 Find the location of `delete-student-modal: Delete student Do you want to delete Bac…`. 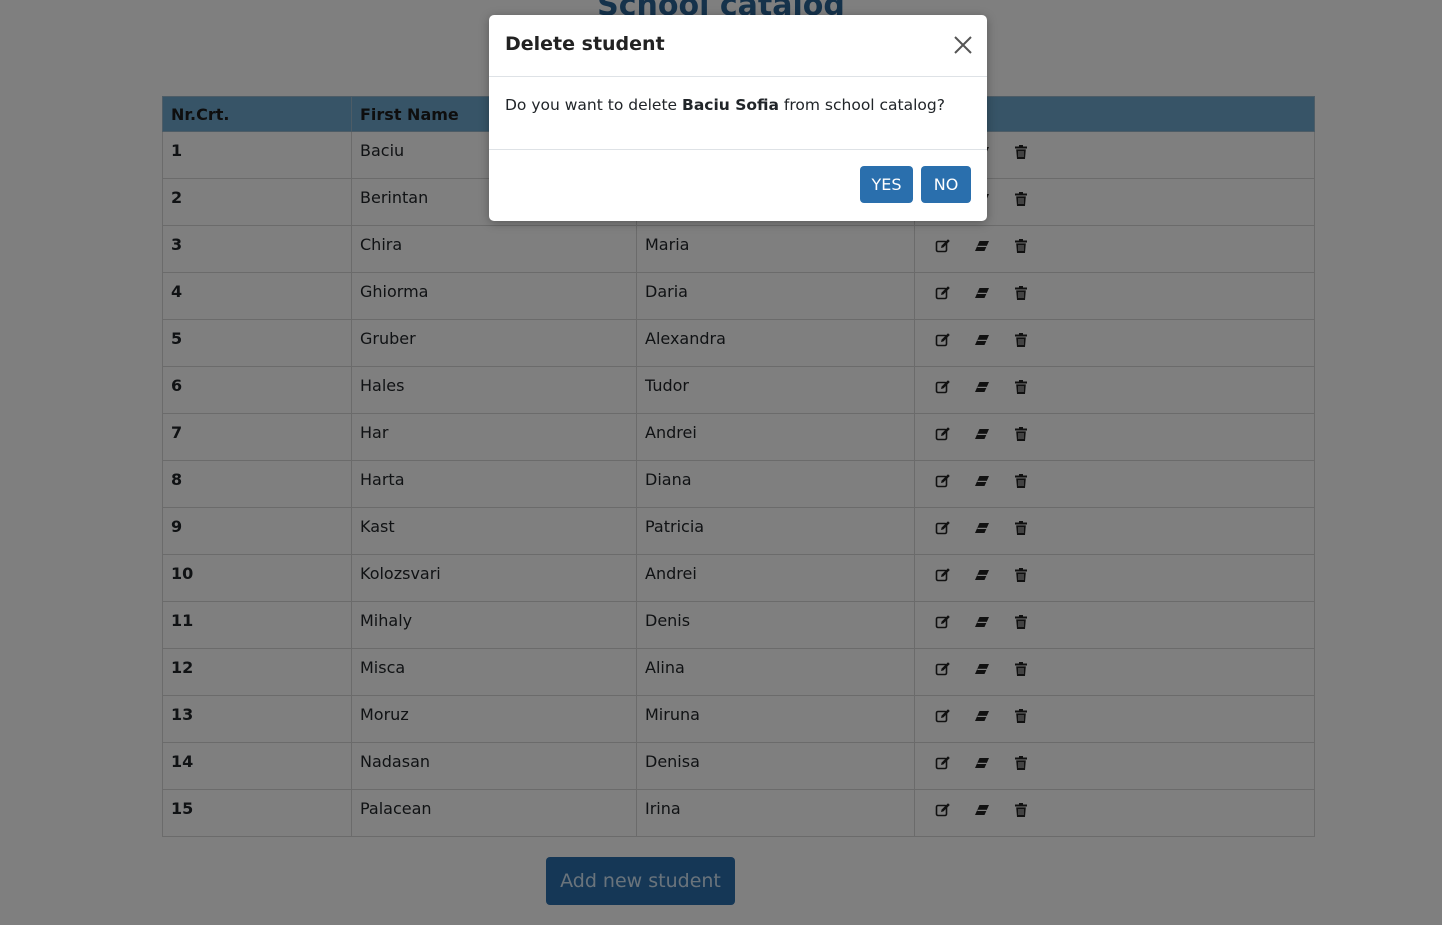

delete-student-modal: Delete student Do you want to delete Bac… is located at coordinates (738, 118).